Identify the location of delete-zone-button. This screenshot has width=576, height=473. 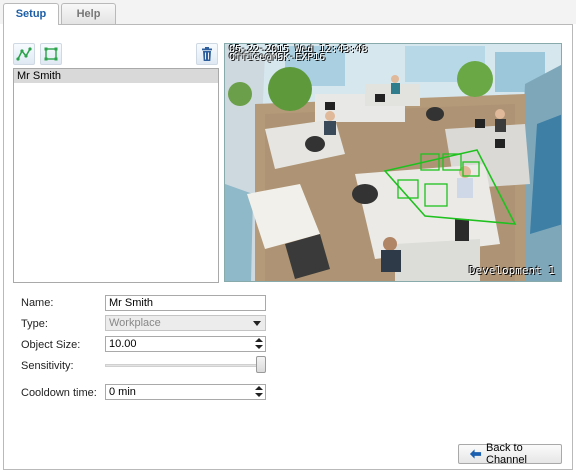
(207, 54).